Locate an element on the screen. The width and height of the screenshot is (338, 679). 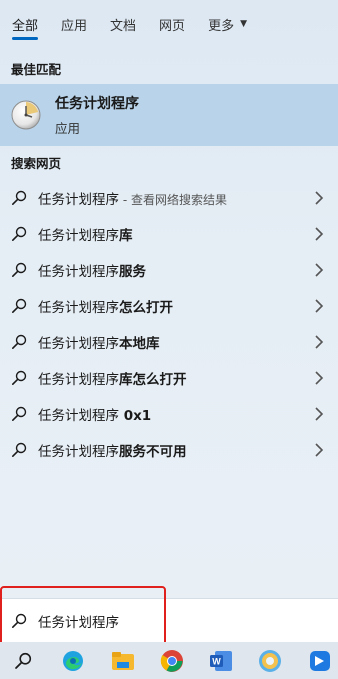
tab-documents-label: 文档 is located at coordinates (123, 26).